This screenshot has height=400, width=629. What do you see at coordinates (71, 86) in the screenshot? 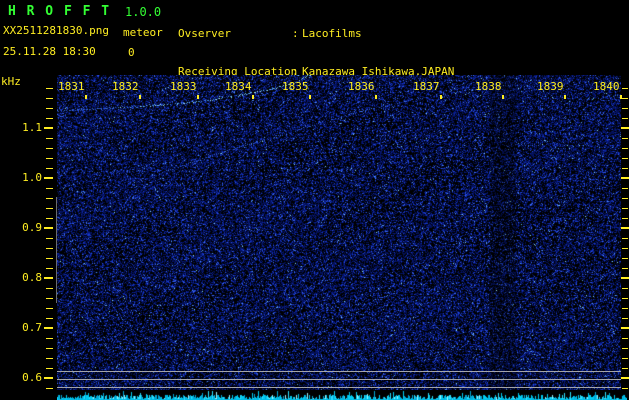
I see `time-axis-label: 1831` at bounding box center [71, 86].